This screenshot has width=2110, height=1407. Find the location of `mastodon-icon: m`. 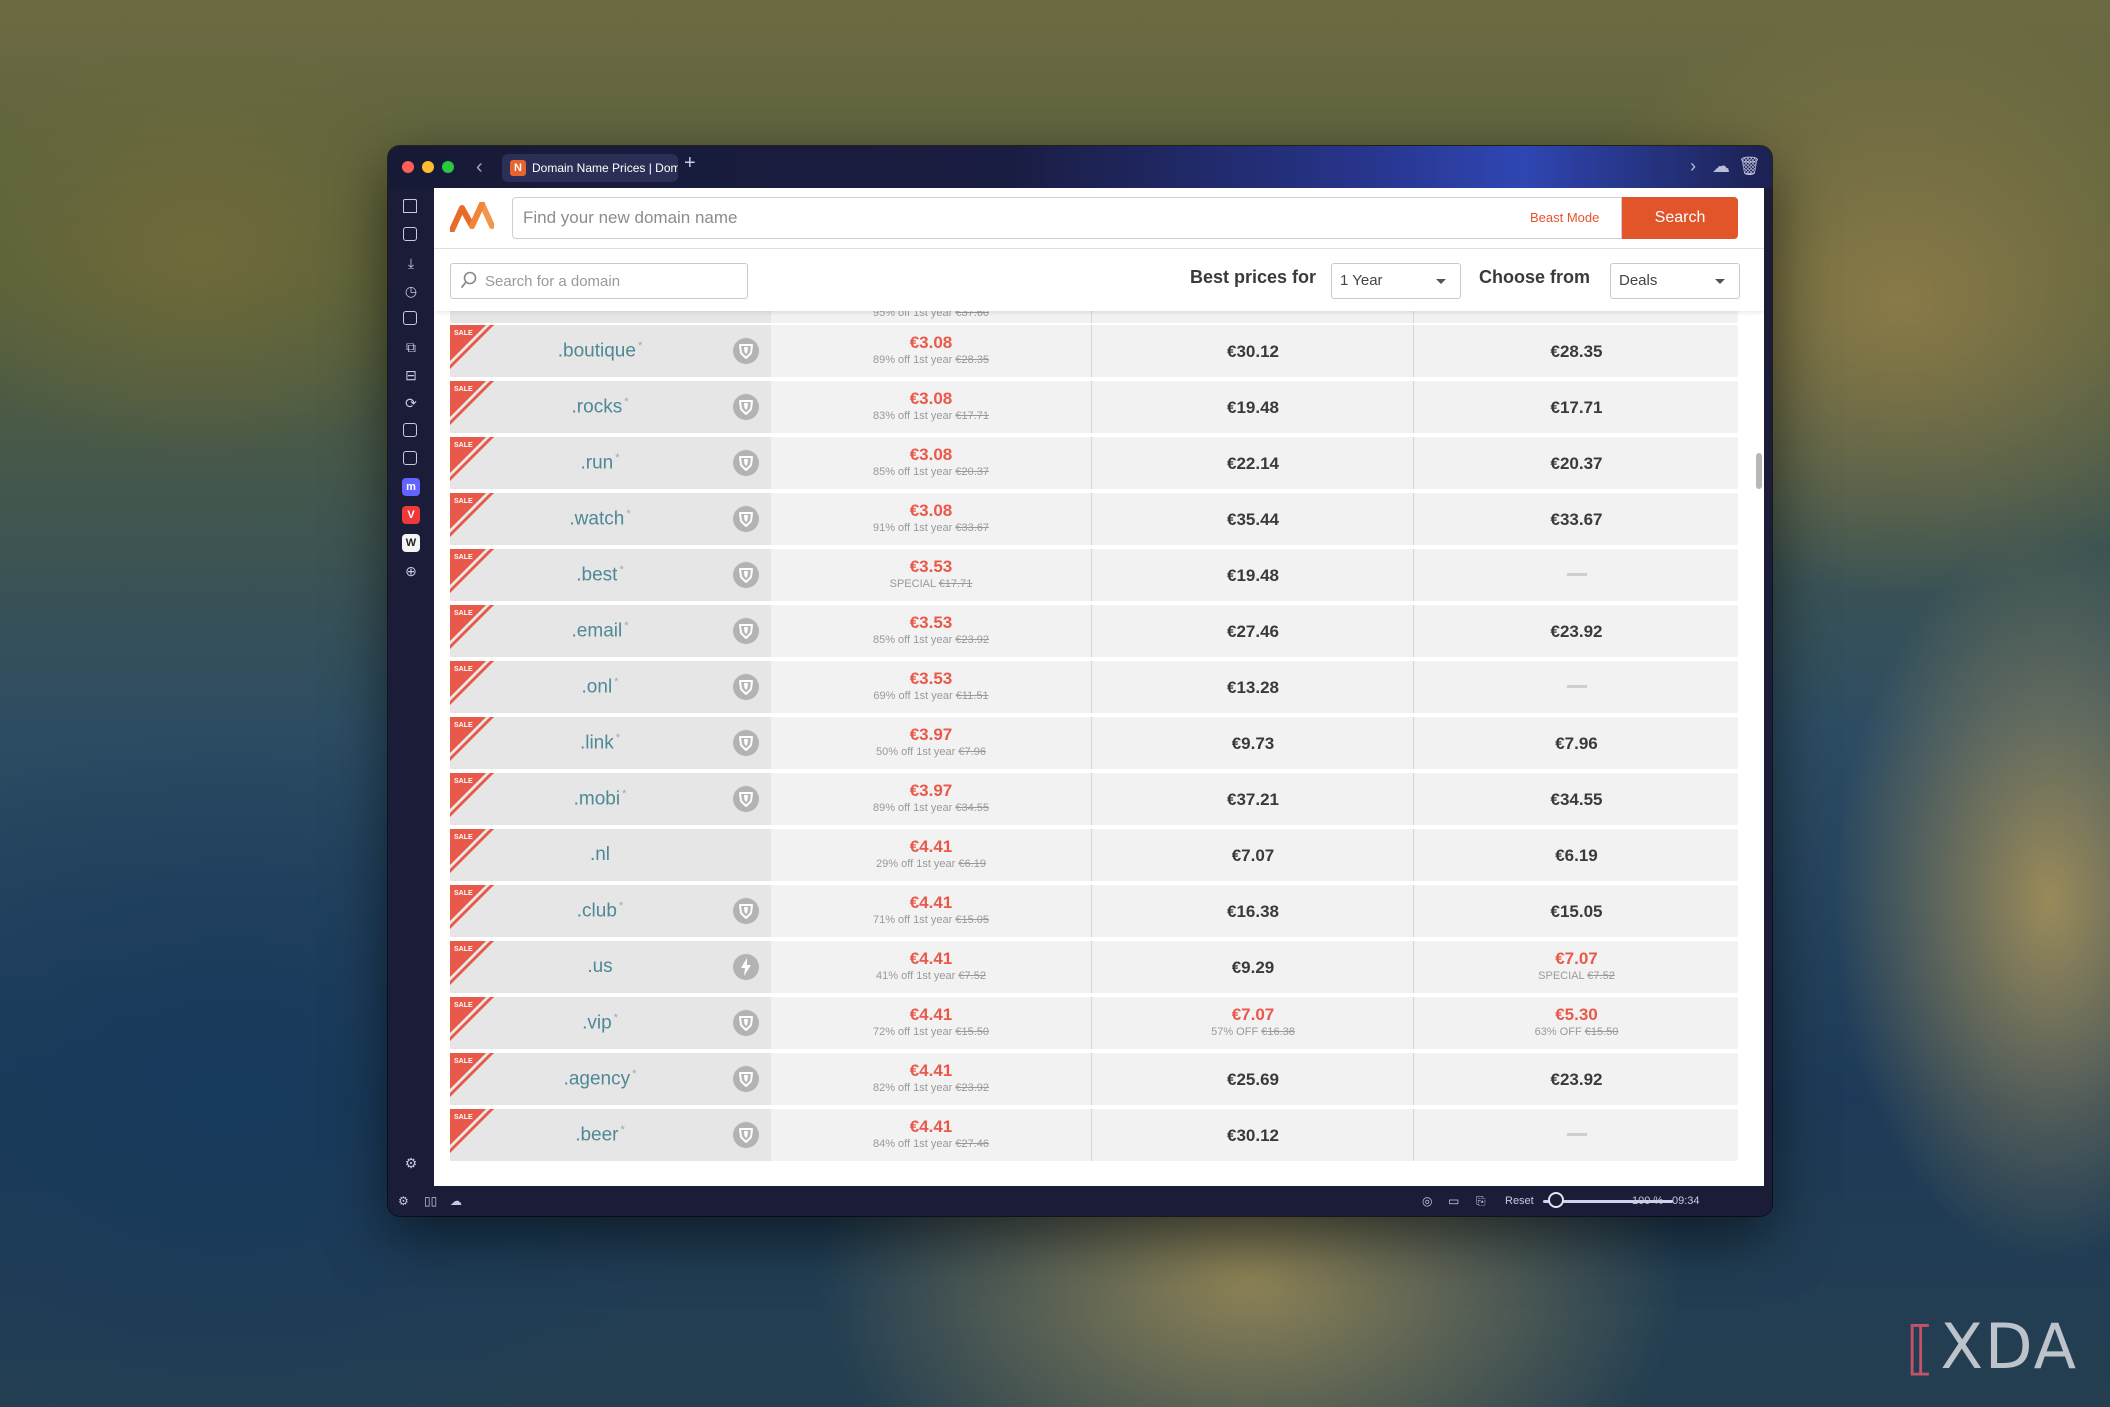

mastodon-icon: m is located at coordinates (411, 487).